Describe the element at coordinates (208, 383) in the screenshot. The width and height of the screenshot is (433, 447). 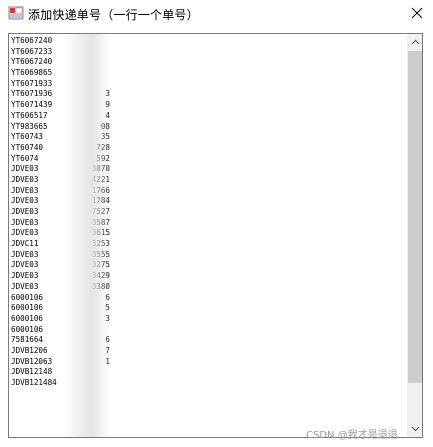
I see `tracking-number-line: JDVB121484` at that location.